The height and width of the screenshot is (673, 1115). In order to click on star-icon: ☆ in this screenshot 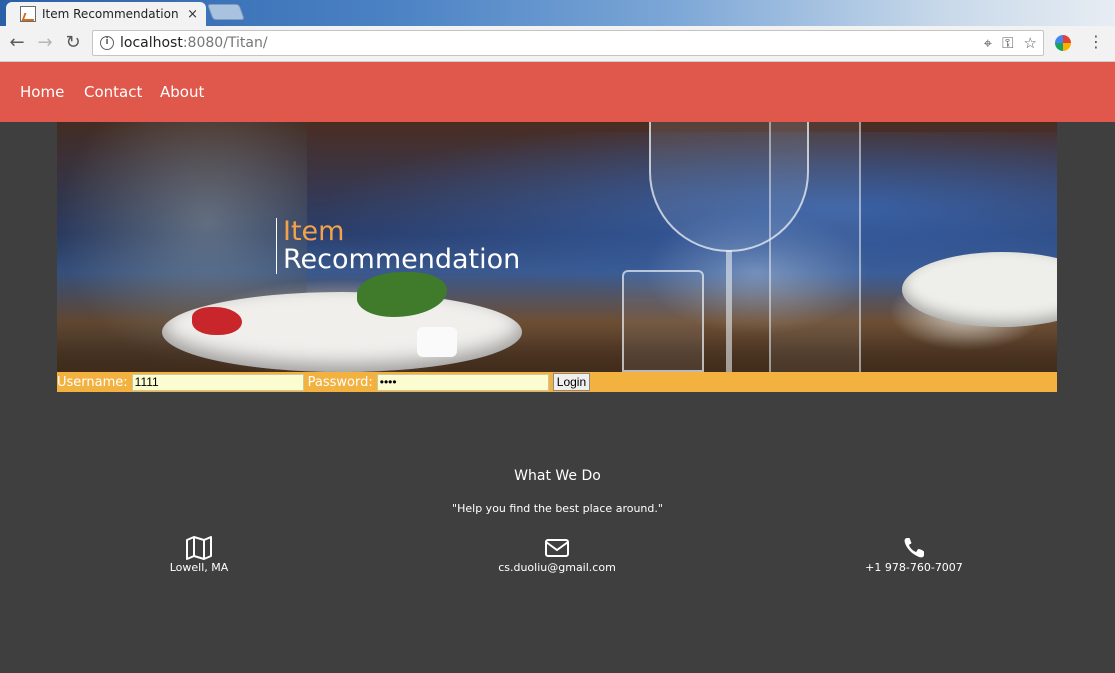, I will do `click(1030, 43)`.